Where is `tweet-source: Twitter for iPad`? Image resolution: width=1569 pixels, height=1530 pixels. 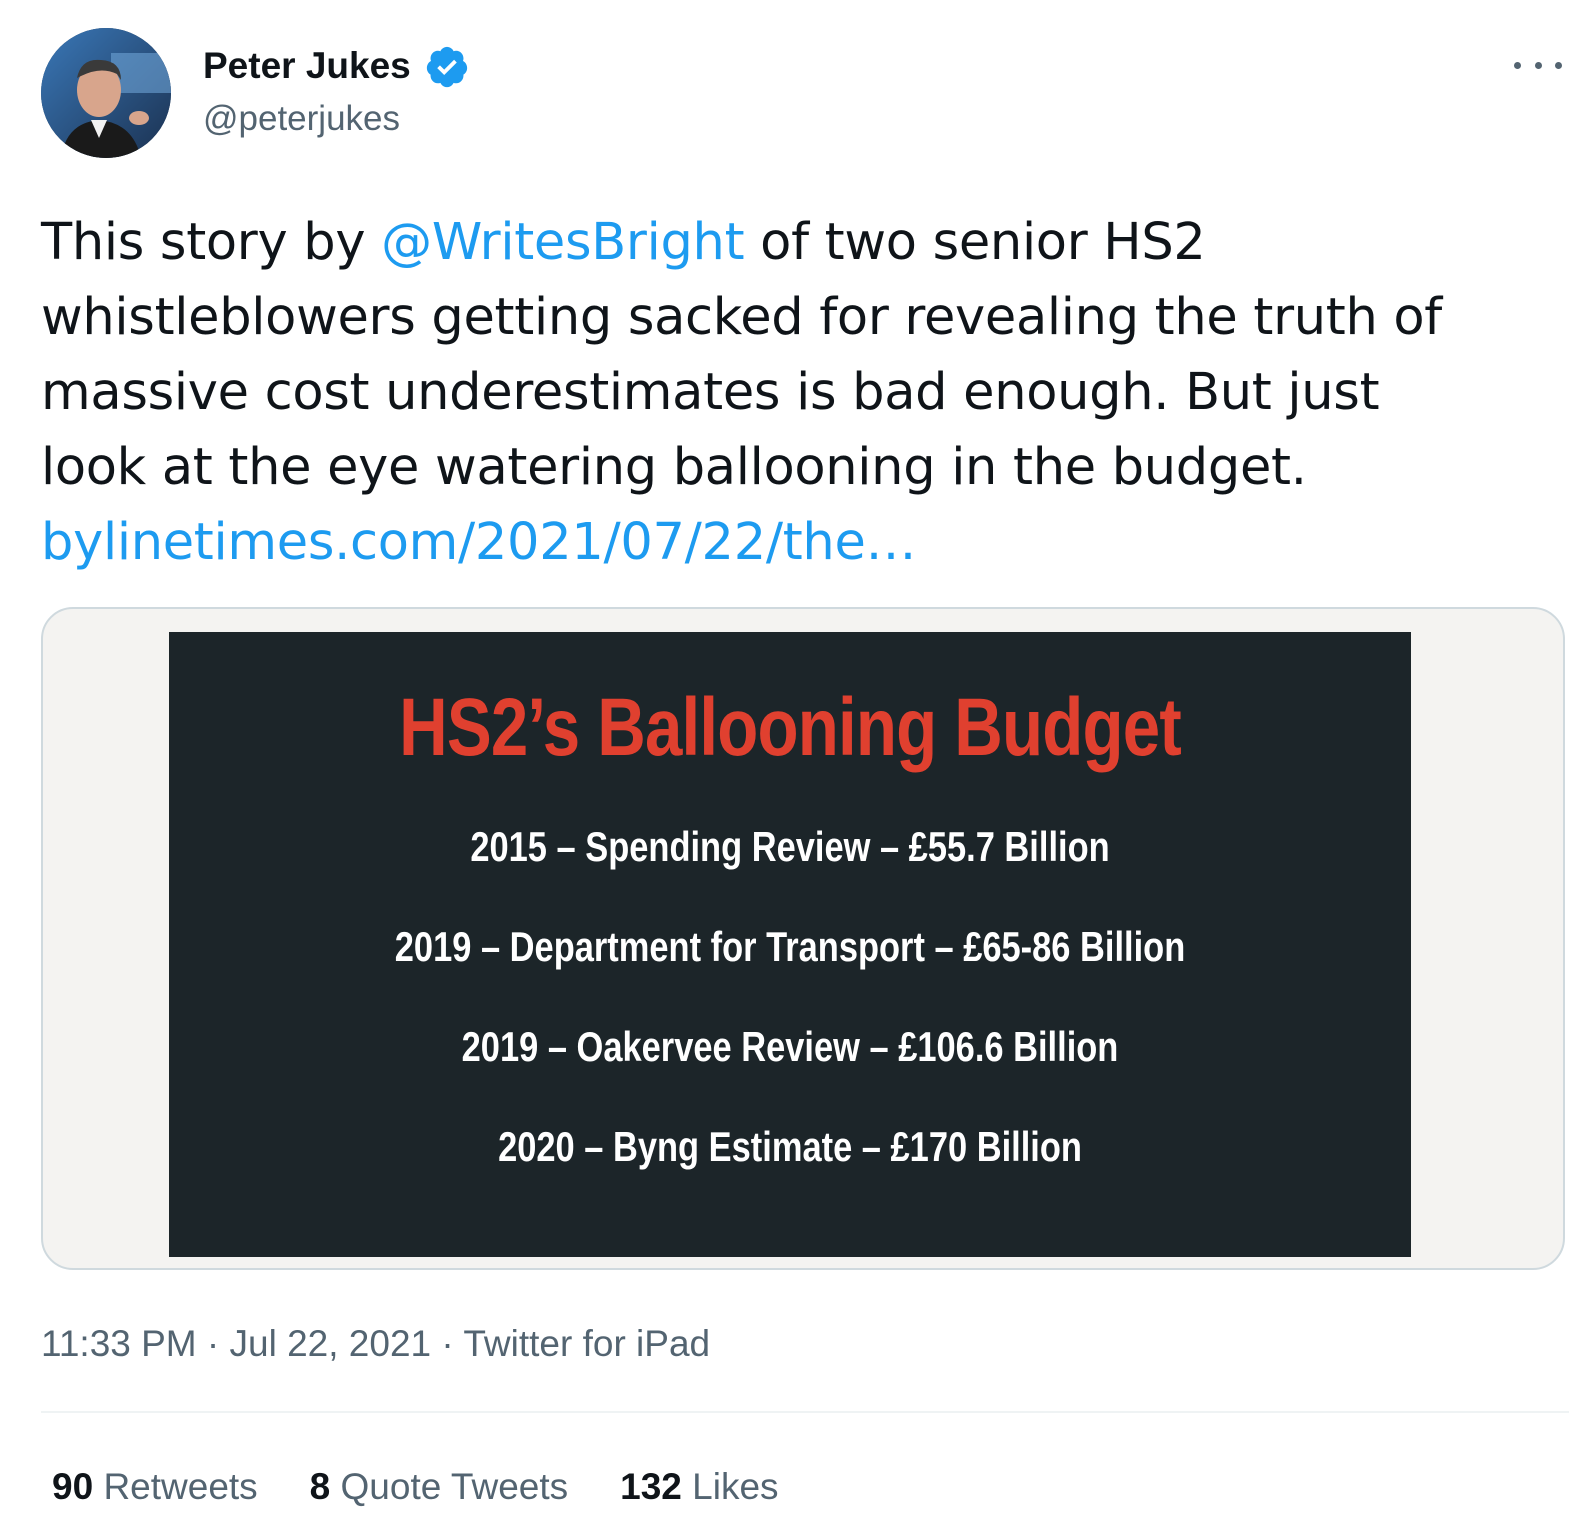
tweet-source: Twitter for iPad is located at coordinates (586, 1343).